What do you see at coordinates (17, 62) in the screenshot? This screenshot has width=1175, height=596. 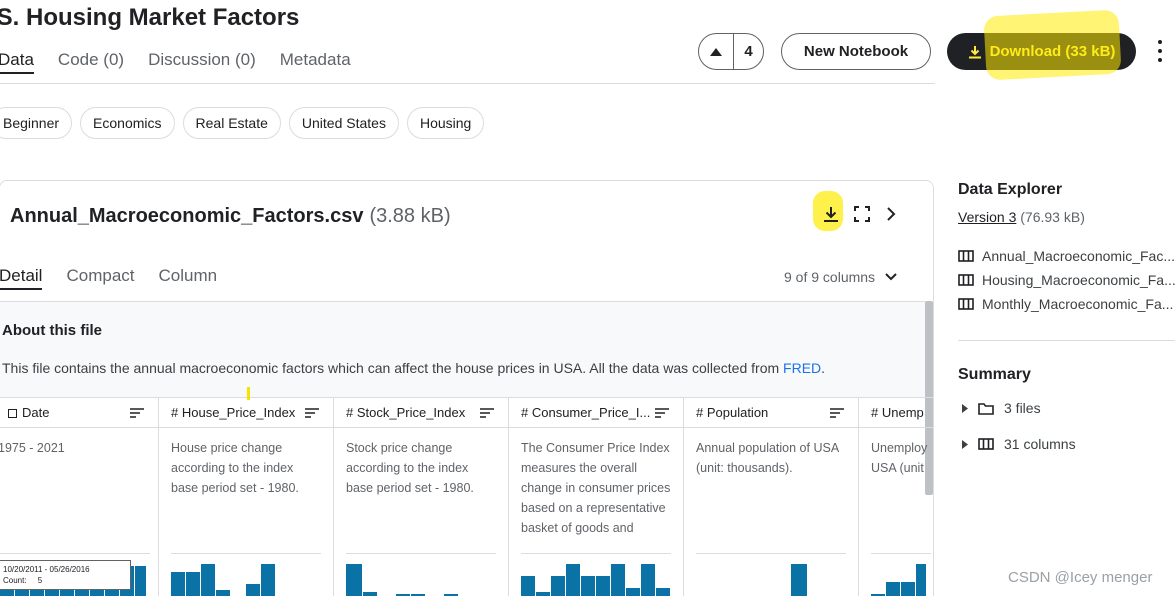 I see `tab-data: Data` at bounding box center [17, 62].